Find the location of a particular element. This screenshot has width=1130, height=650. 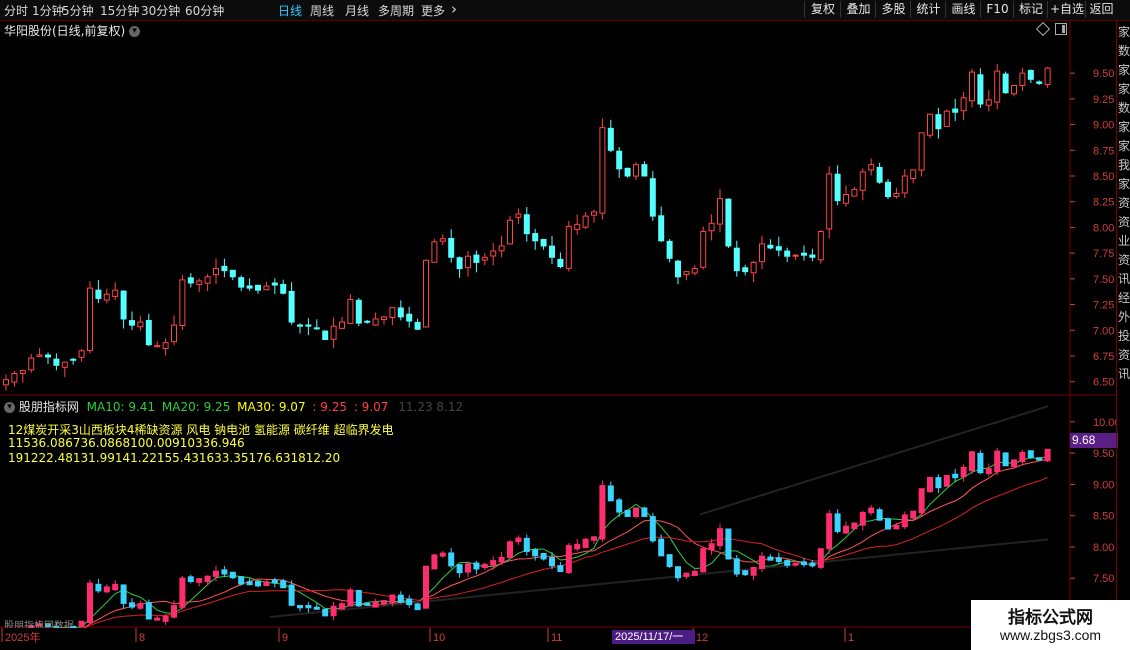

chevron-right-icon: › is located at coordinates (454, 9).